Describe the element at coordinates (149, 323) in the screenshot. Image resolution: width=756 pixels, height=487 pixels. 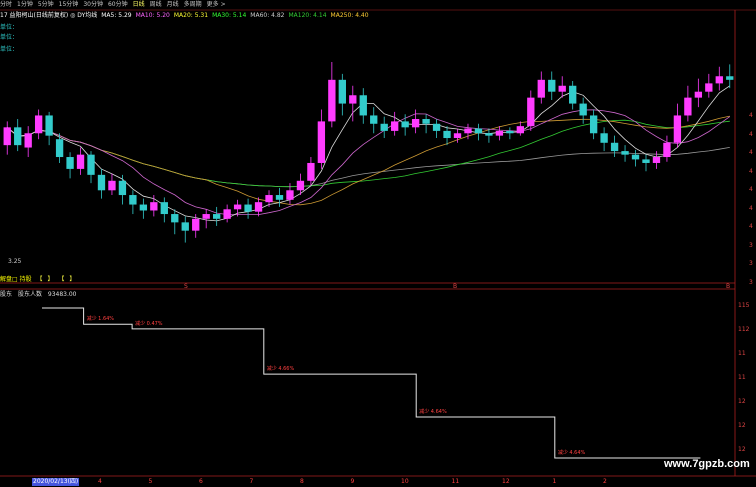
I see `step-annotation-1: 减少 0.47%` at that location.